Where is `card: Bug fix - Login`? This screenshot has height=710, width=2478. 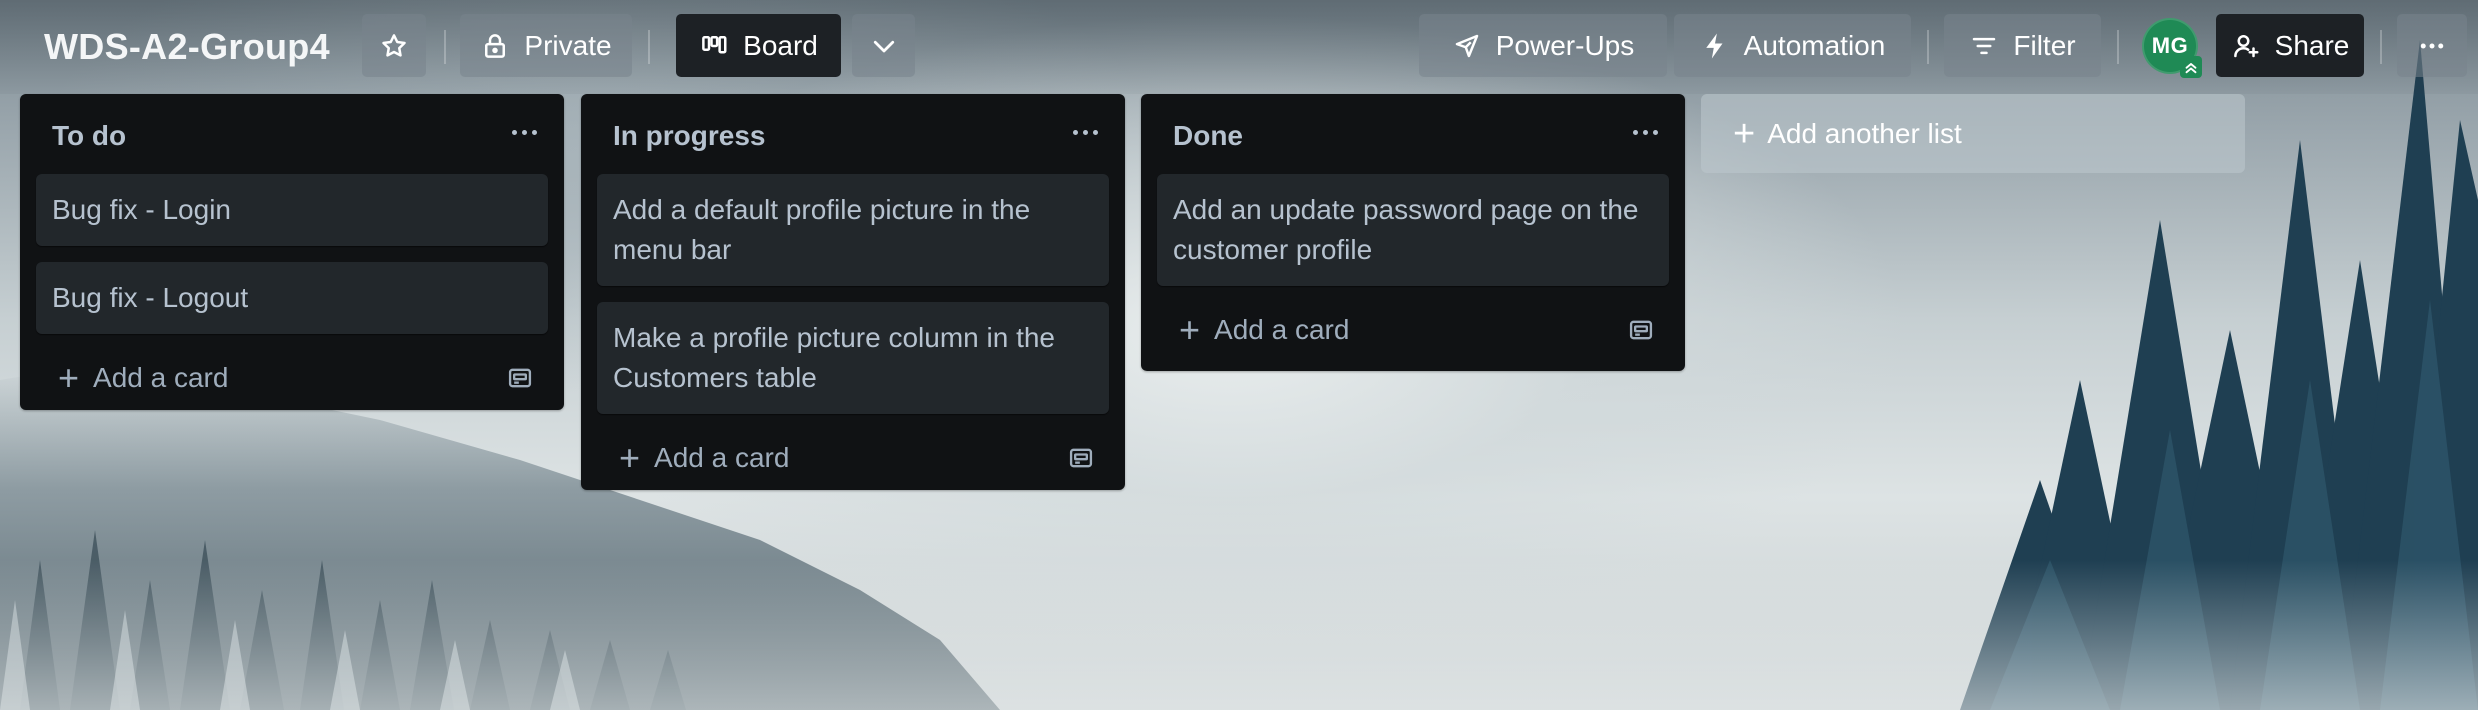 card: Bug fix - Login is located at coordinates (292, 210).